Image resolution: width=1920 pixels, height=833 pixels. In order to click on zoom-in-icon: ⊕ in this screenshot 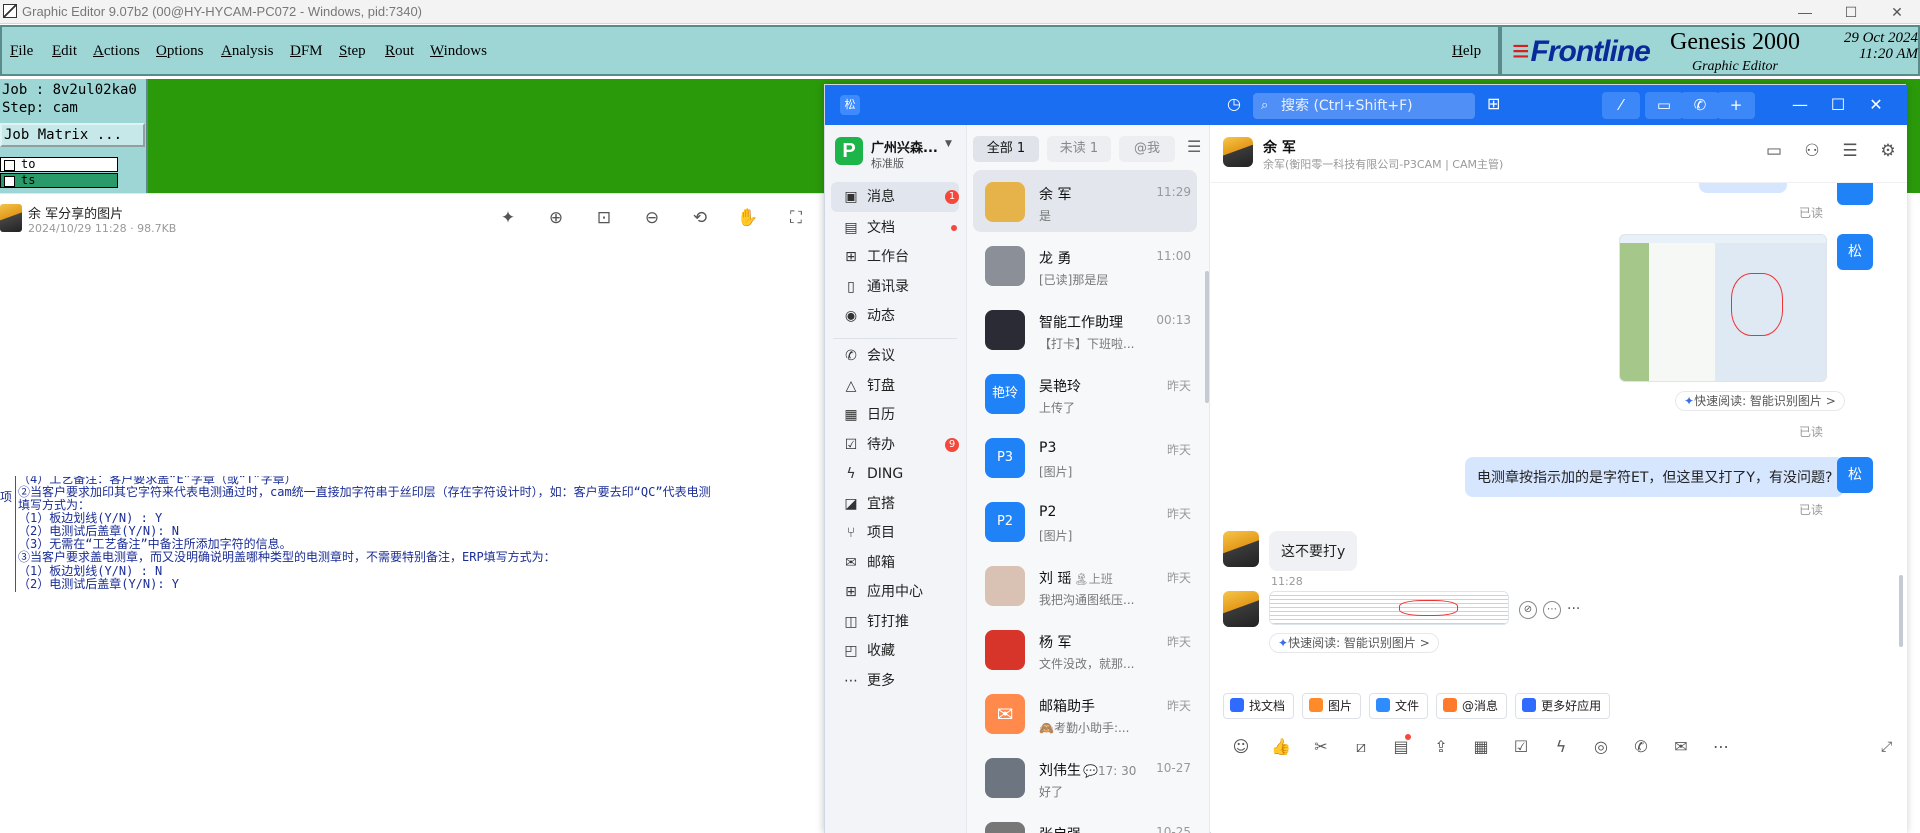, I will do `click(556, 218)`.